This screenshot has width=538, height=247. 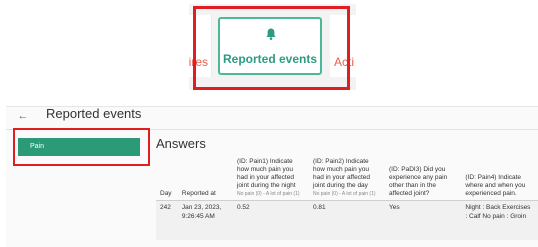 I want to click on cell-day: 242, so click(x=167, y=220).